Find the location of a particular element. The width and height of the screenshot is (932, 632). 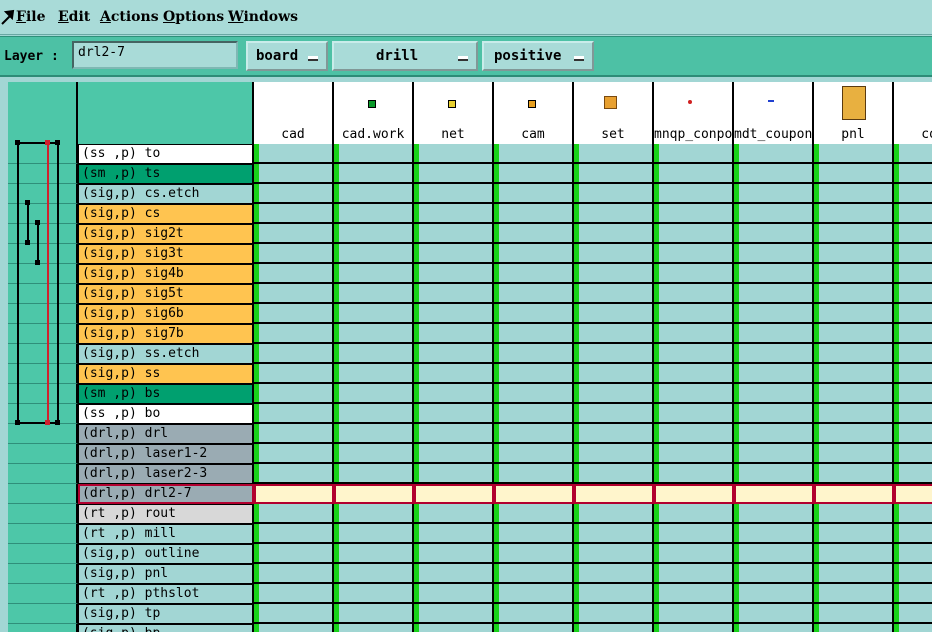

step-header-mnqp-conpo: mnqp_conpo is located at coordinates (694, 113).